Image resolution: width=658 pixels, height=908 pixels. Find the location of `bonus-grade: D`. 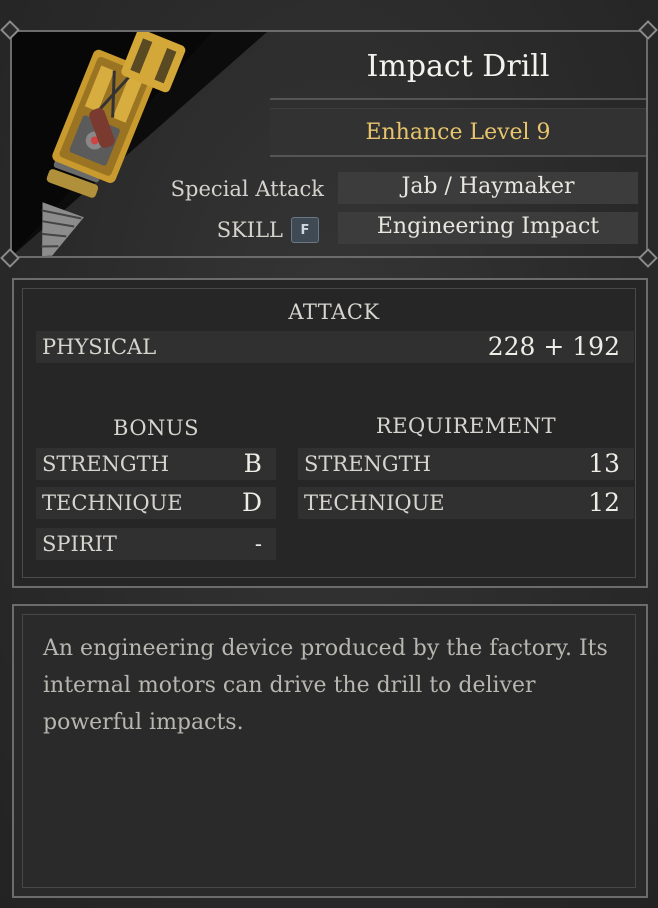

bonus-grade: D is located at coordinates (251, 502).